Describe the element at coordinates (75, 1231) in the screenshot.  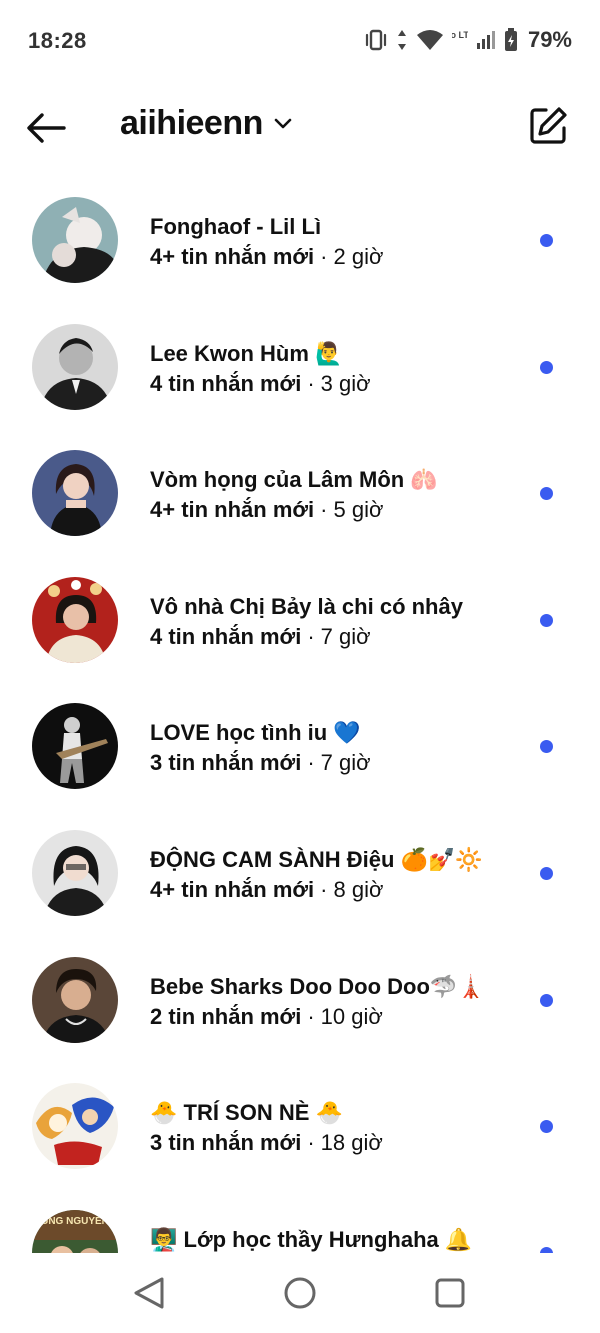
I see `avatar: UNG NGUYEN` at that location.